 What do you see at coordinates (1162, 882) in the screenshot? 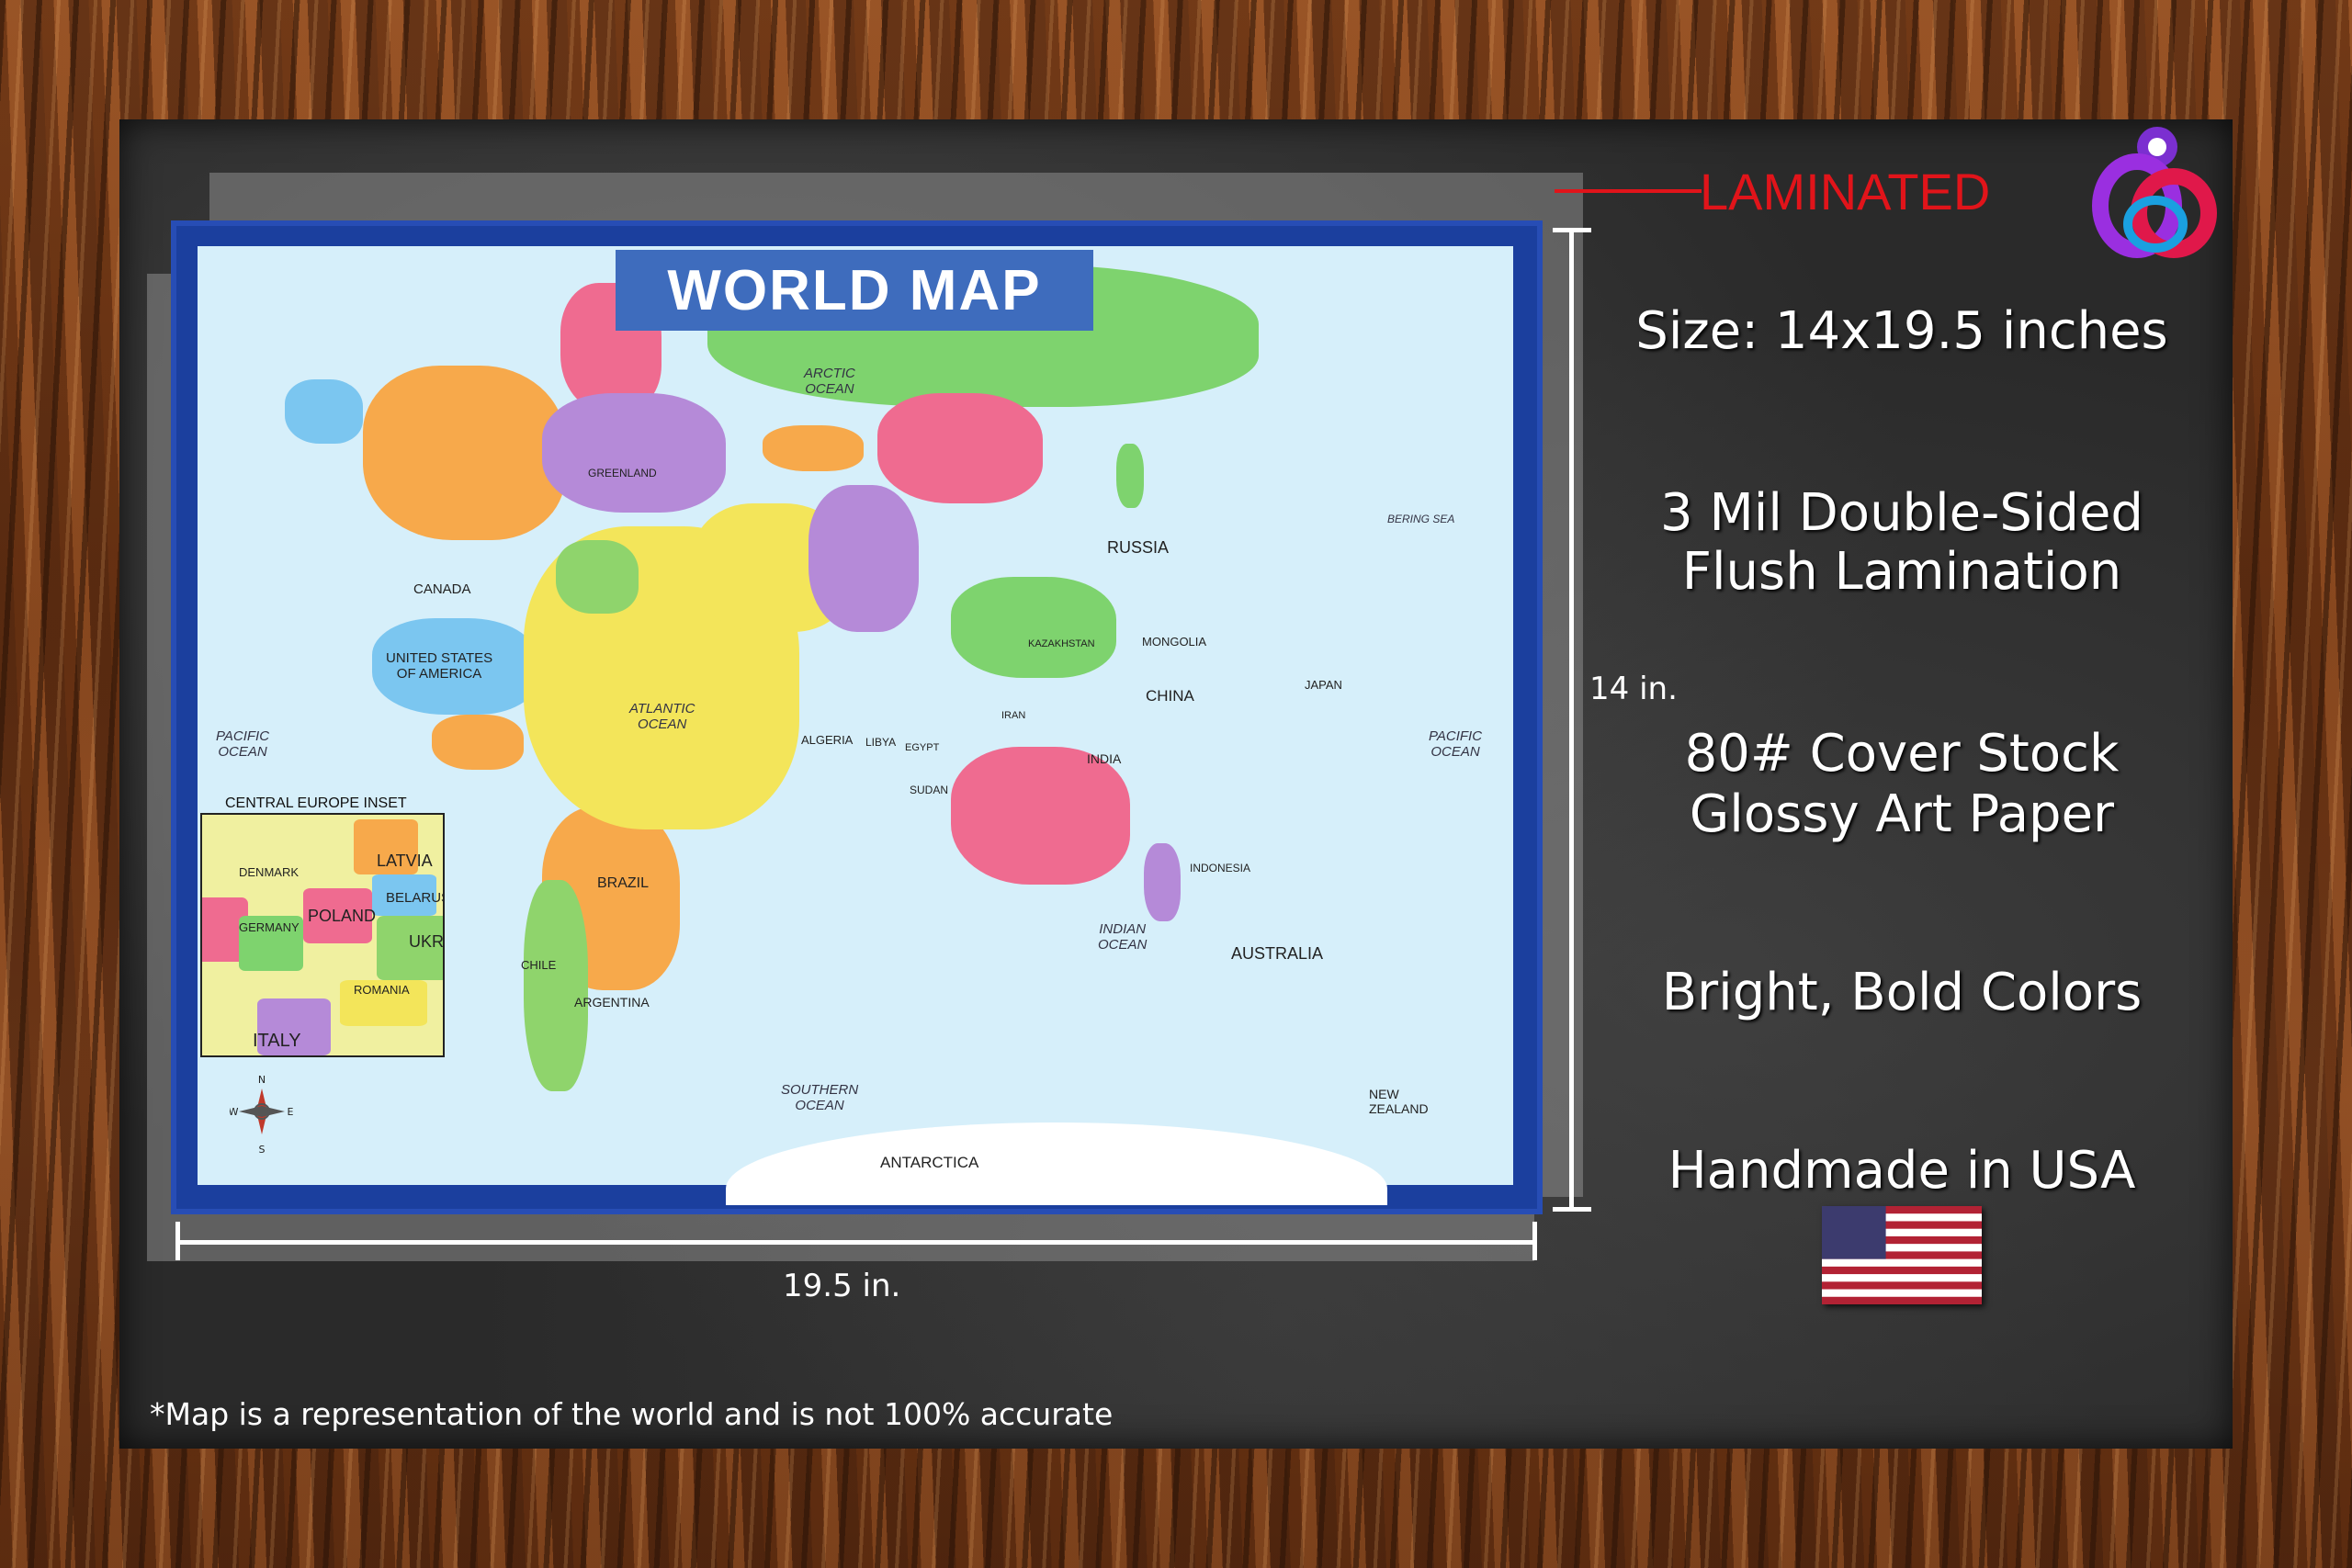
I see `new-zealand-shape` at bounding box center [1162, 882].